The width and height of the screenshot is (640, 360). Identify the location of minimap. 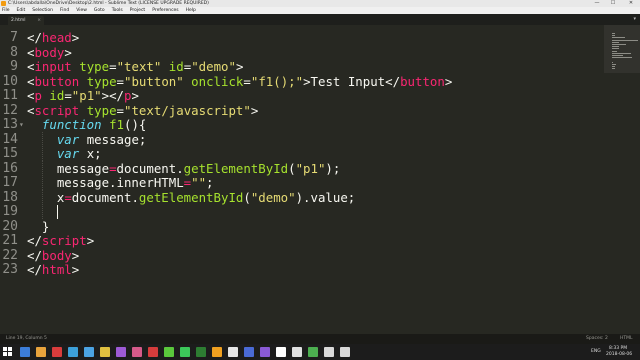
(622, 179).